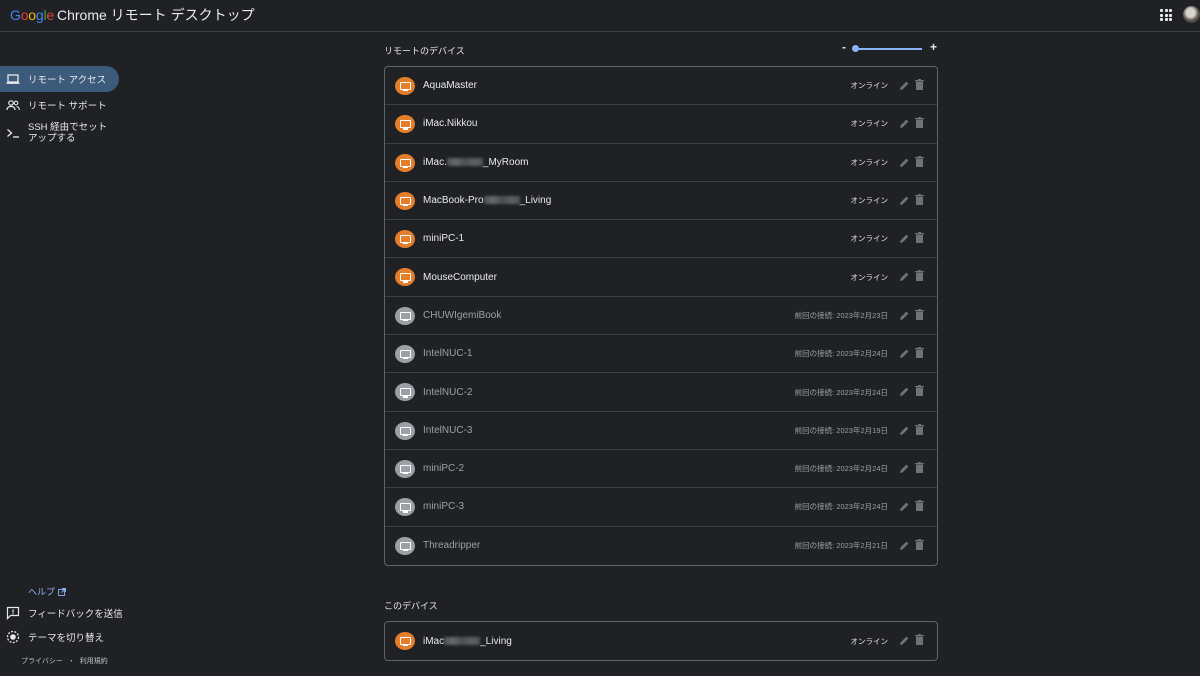 The height and width of the screenshot is (676, 1200). Describe the element at coordinates (661, 431) in the screenshot. I see `device-row: IntelNUC-3 前回の接続: 2023年2月19日` at that location.